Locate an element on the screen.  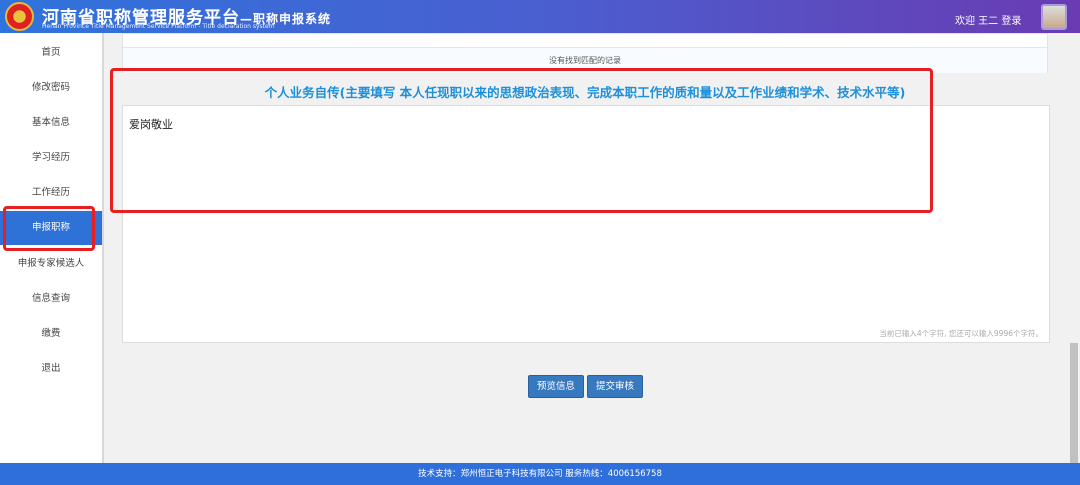
footer: 技术支持：郑州恒正电子科技有限公司 服务热线：4006156758 is located at coordinates (540, 474).